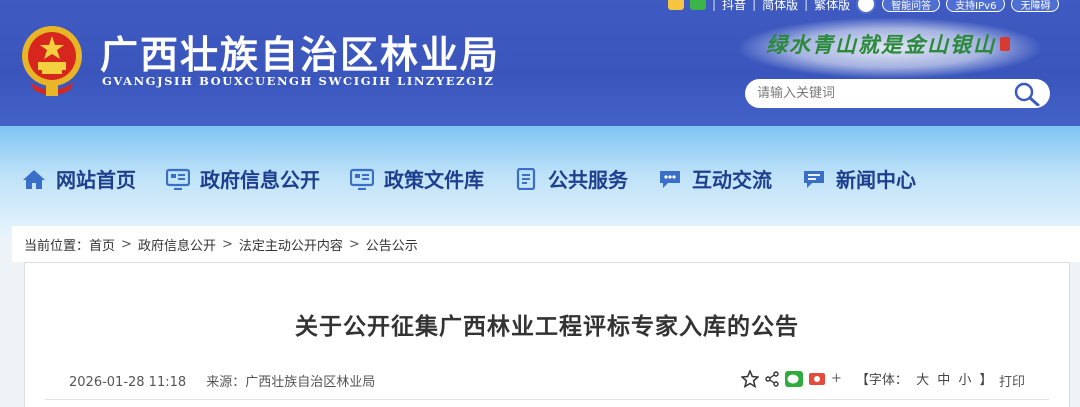  What do you see at coordinates (291, 382) in the screenshot?
I see `article-source: 来源：广西壮族自治区林业局` at bounding box center [291, 382].